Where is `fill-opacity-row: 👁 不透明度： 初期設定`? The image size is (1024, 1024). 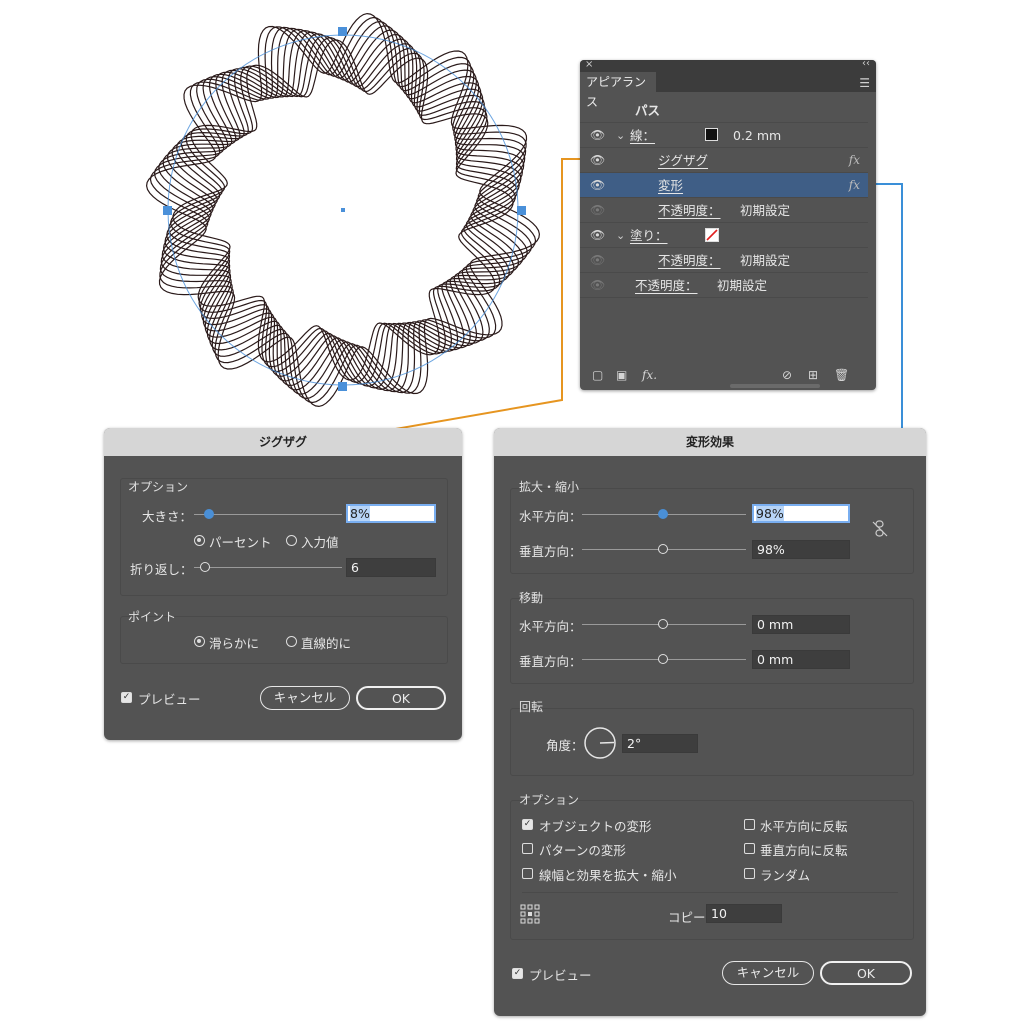 fill-opacity-row: 👁 不透明度： 初期設定 is located at coordinates (724, 260).